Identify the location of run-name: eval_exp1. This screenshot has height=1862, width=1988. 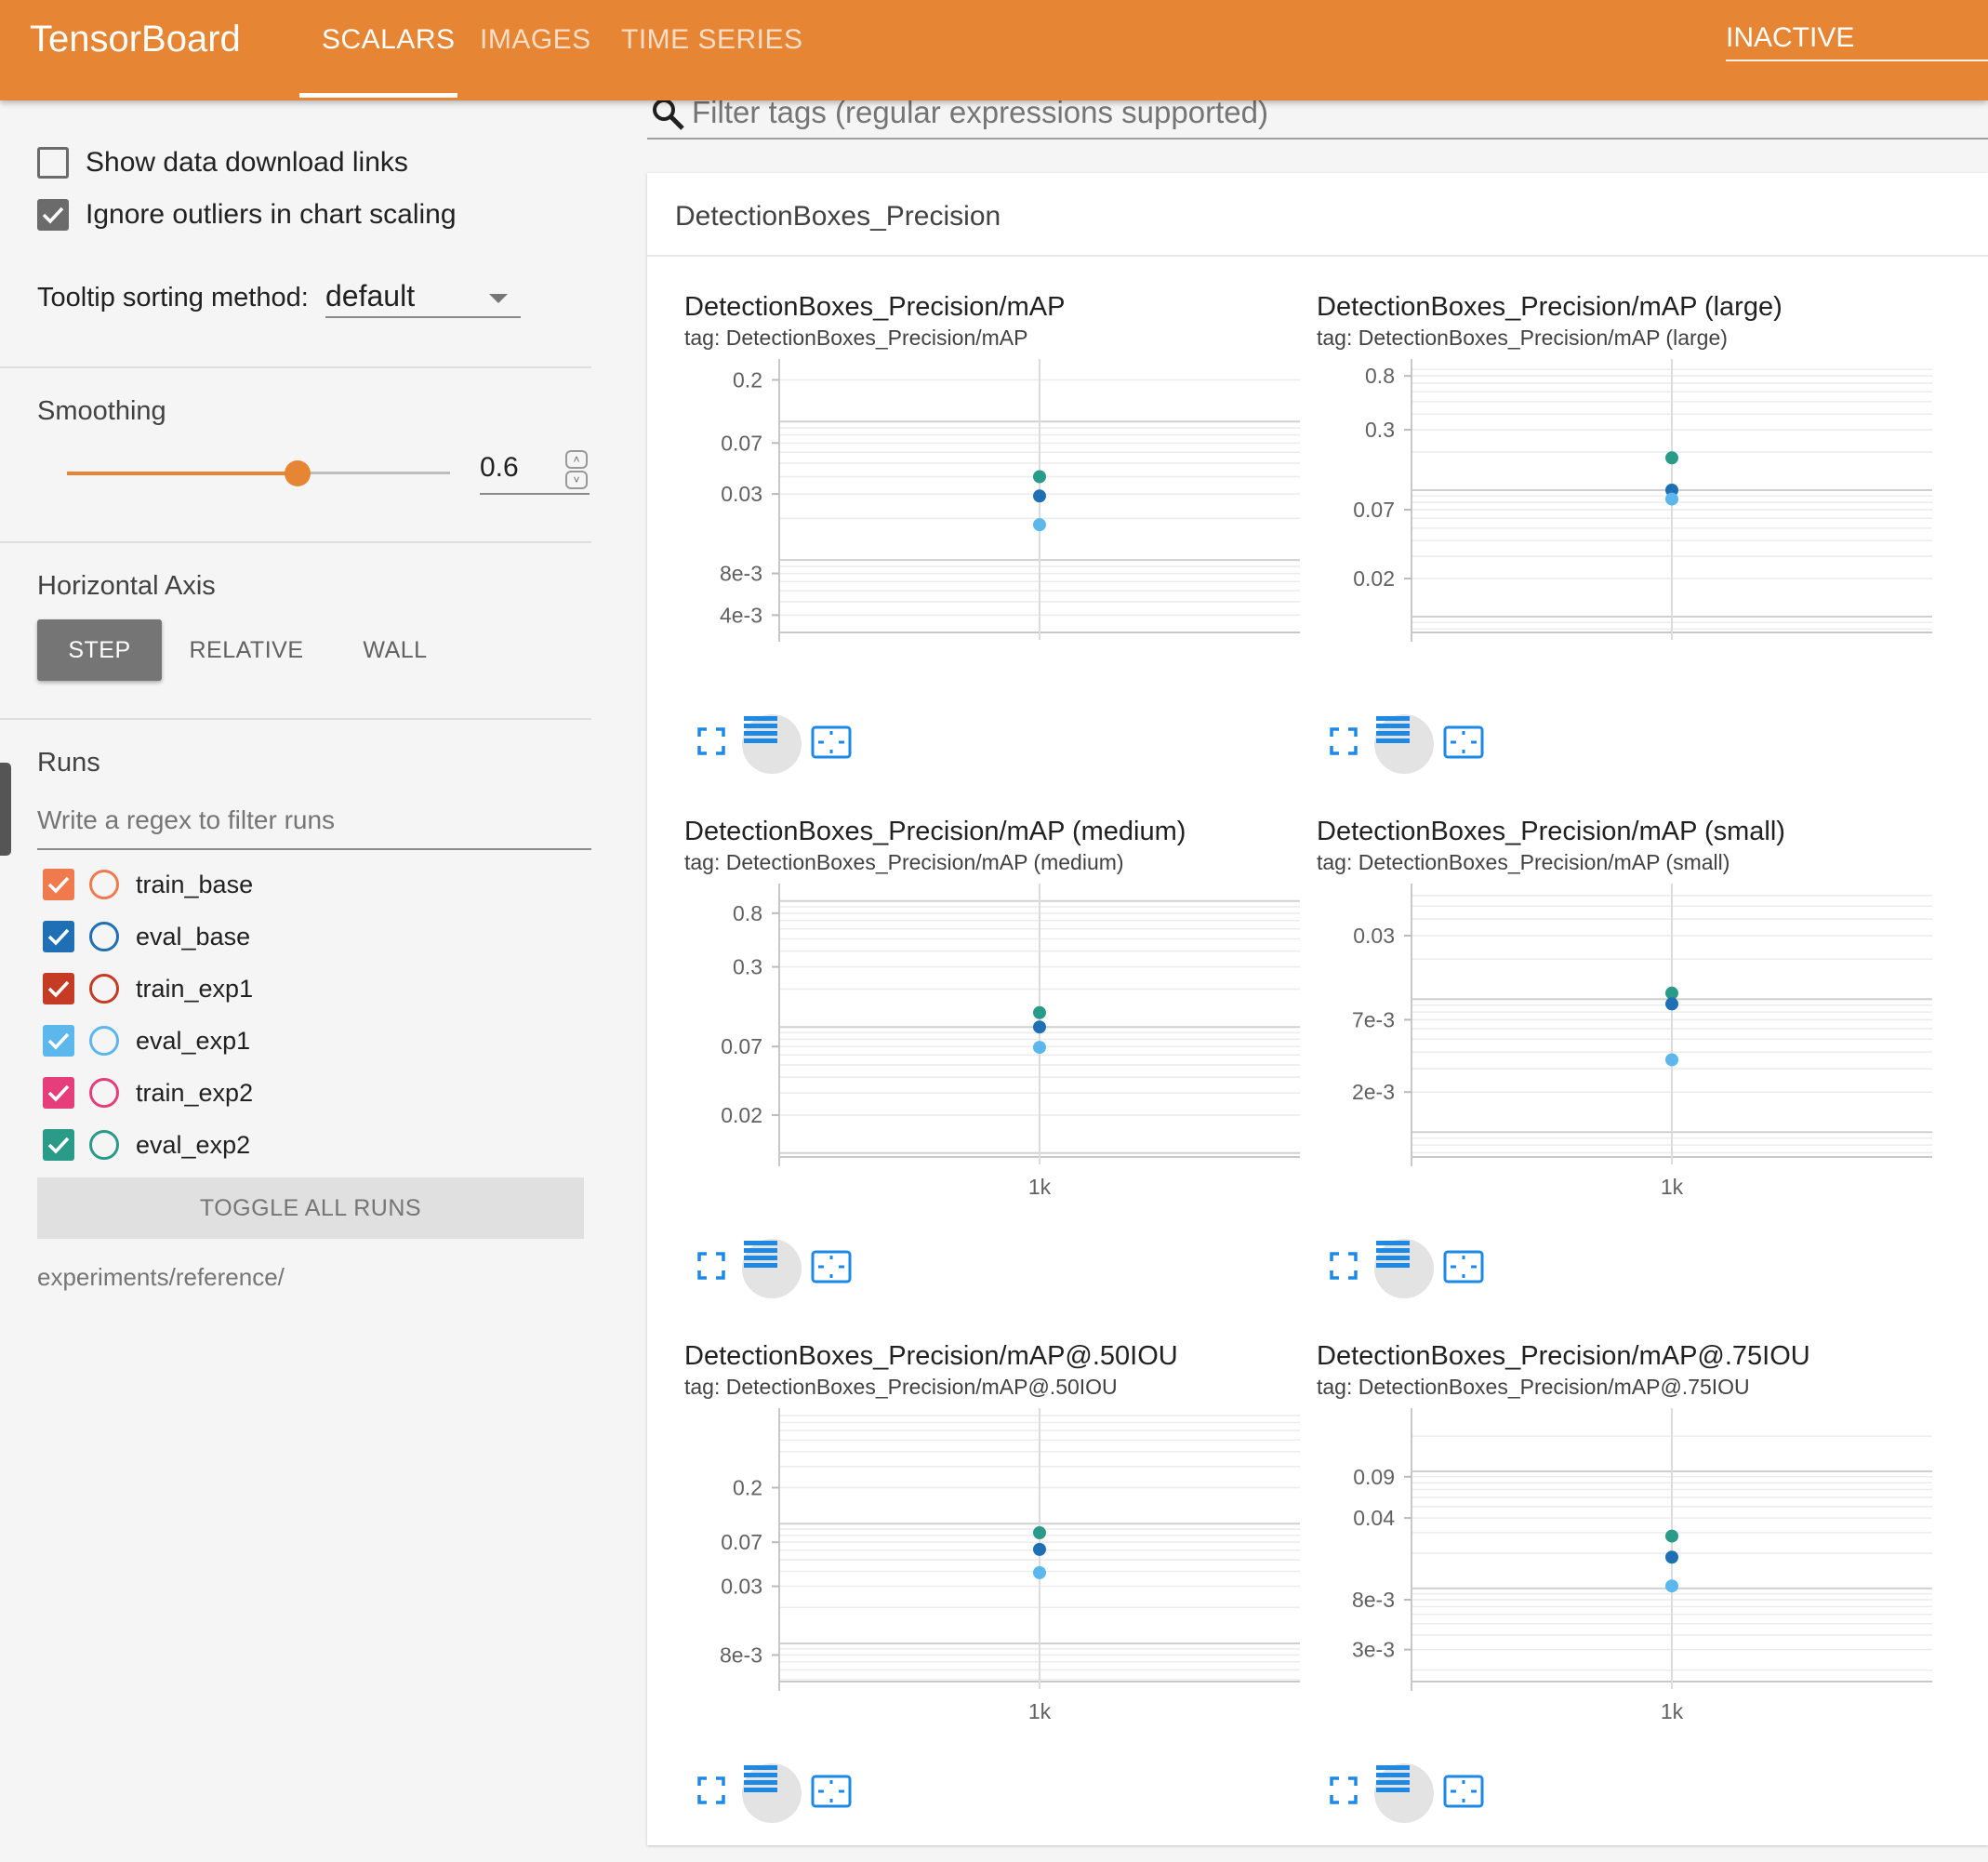
(193, 1040).